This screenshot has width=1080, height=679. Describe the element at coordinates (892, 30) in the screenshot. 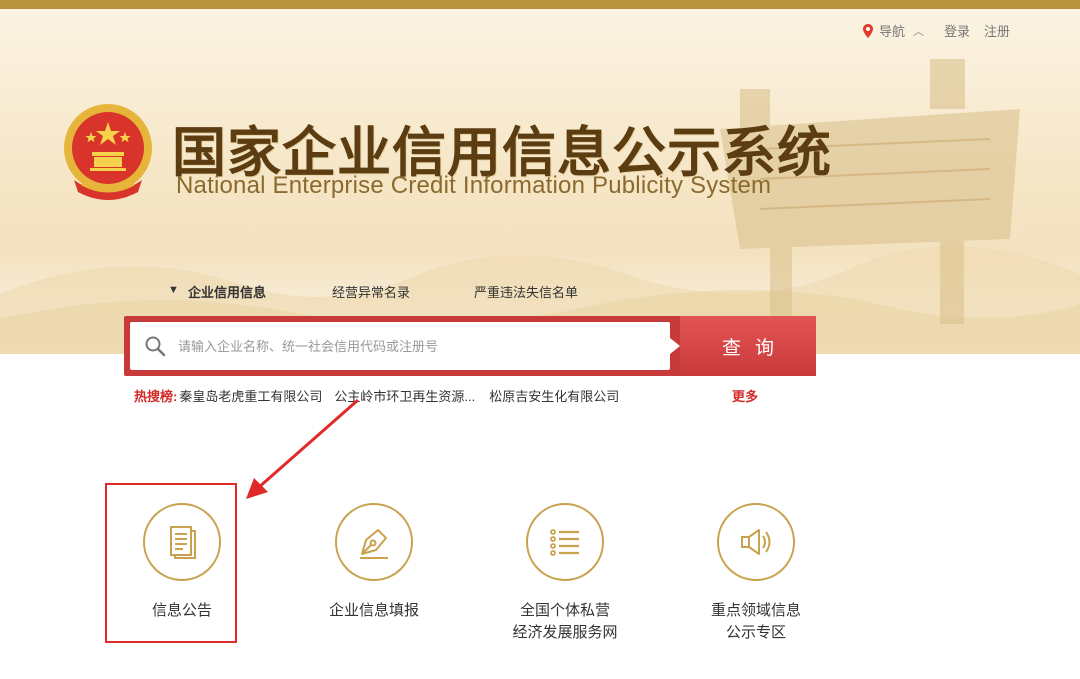

I see `nav-menu-label: 导航` at that location.